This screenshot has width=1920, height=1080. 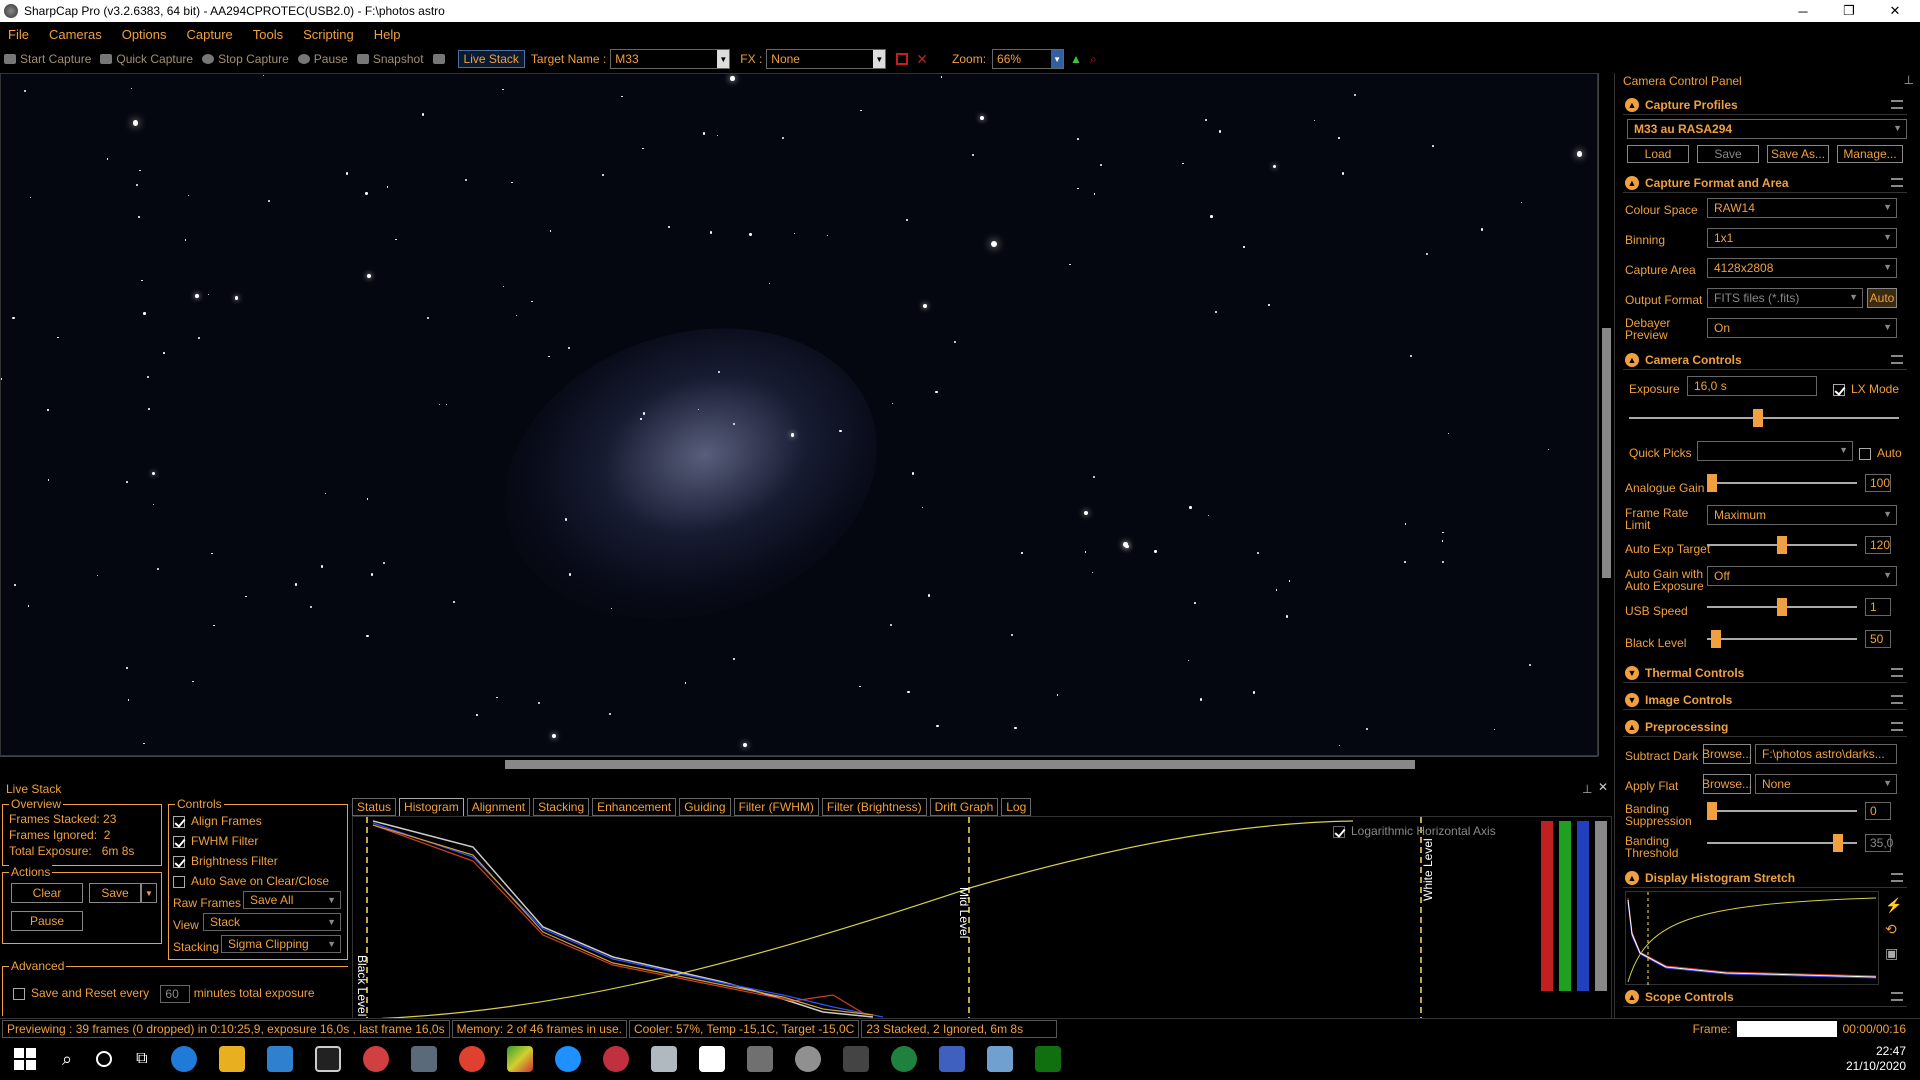 What do you see at coordinates (1606, 453) in the screenshot?
I see `scrollbar-thumb` at bounding box center [1606, 453].